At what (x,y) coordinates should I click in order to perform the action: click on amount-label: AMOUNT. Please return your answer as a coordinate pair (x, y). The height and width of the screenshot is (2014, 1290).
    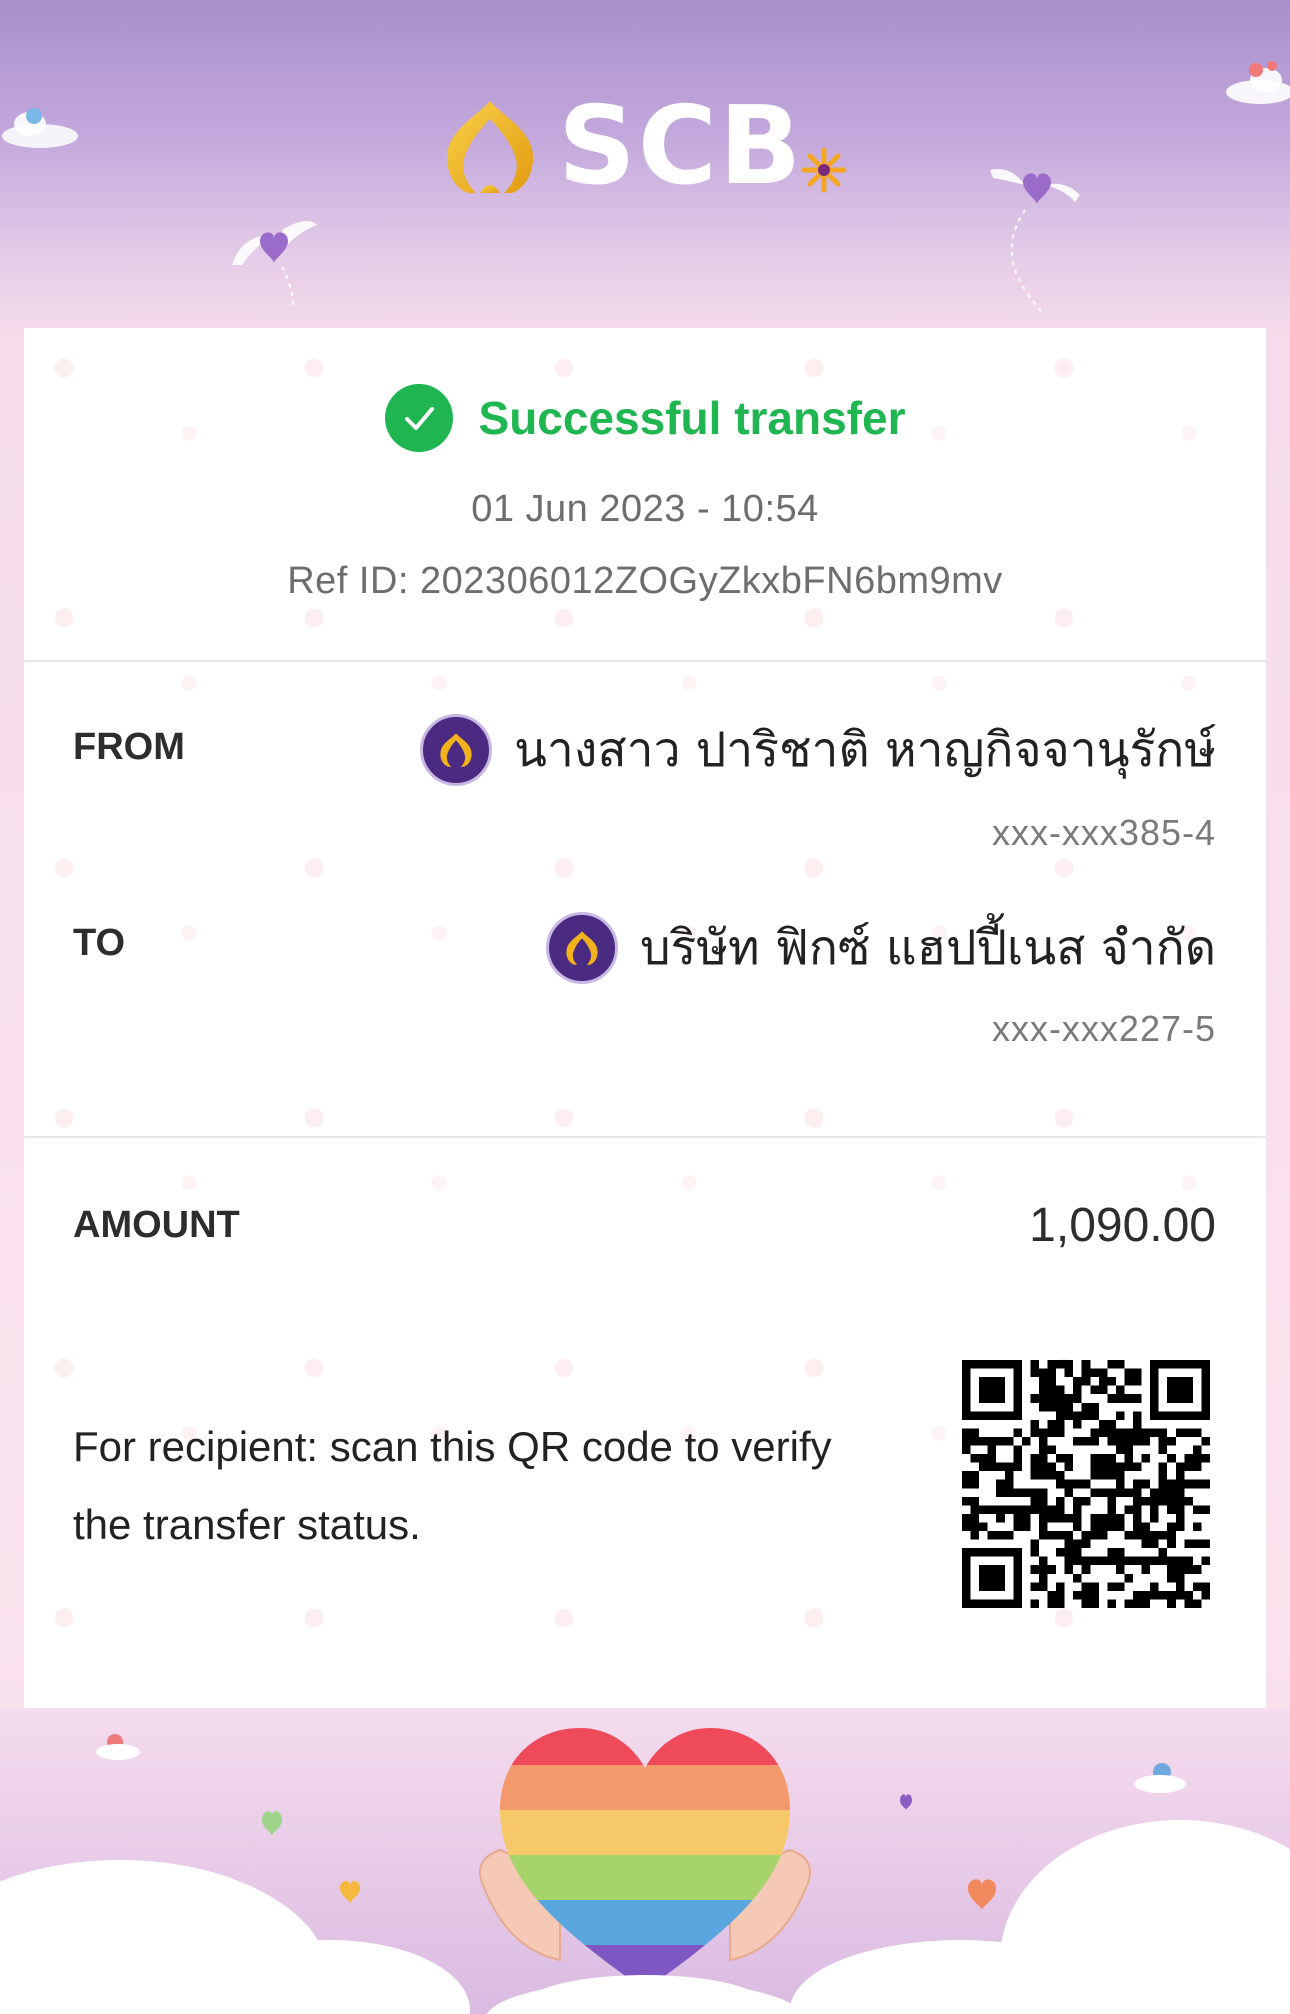
    Looking at the image, I should click on (156, 1225).